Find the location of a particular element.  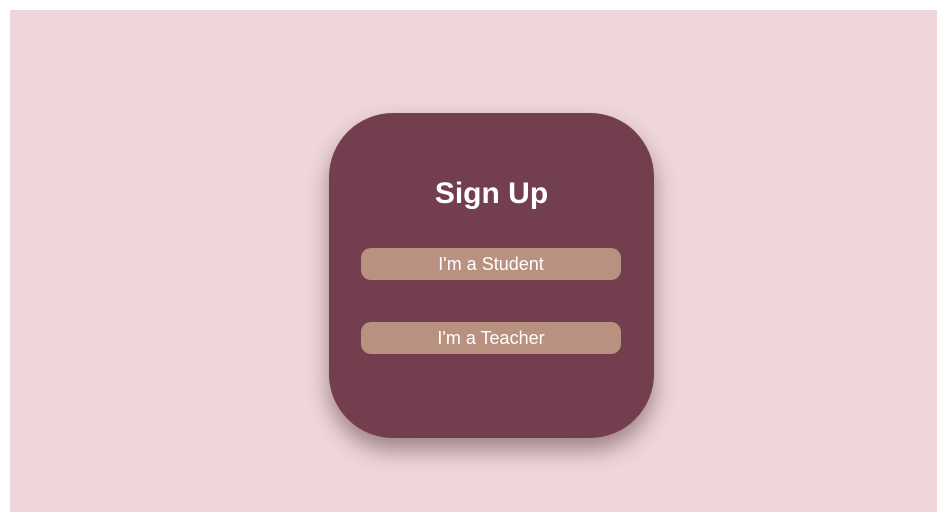

teacher-signup-button: I'm a Teacher is located at coordinates (491, 338).